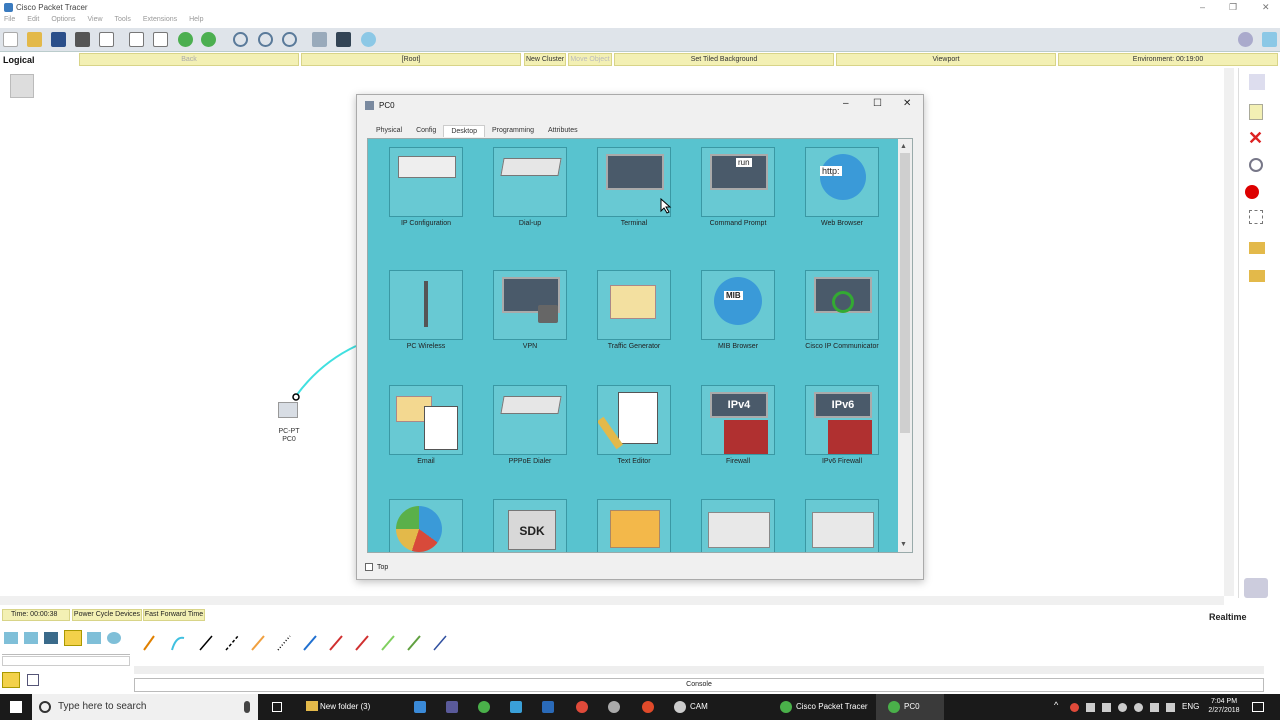 The image size is (1280, 720). What do you see at coordinates (590, 59) in the screenshot?
I see `move-object-button: Move Object` at bounding box center [590, 59].